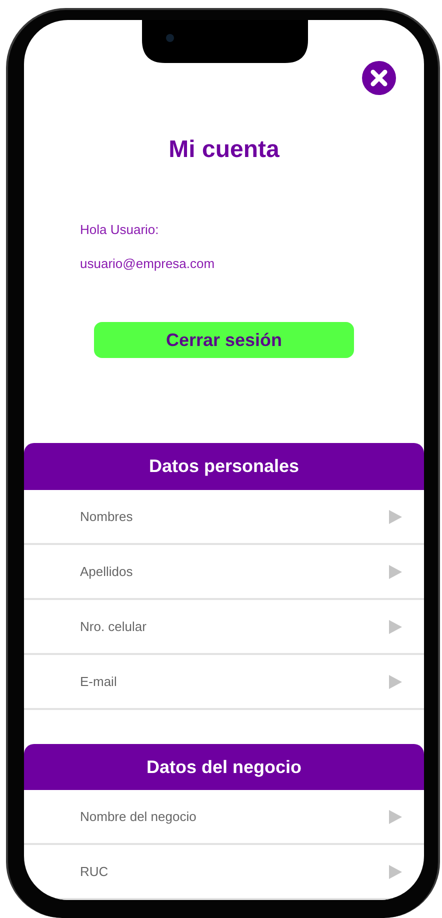  I want to click on menu-row: Apellidos, so click(224, 572).